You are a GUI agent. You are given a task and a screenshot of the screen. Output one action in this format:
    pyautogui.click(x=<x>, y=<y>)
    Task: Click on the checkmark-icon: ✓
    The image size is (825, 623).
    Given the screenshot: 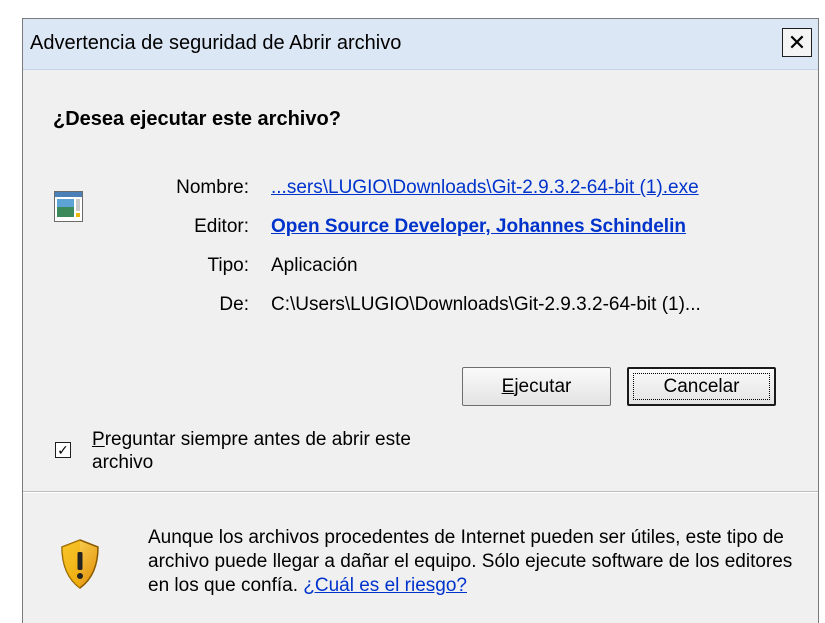 What is the action you would take?
    pyautogui.click(x=63, y=450)
    